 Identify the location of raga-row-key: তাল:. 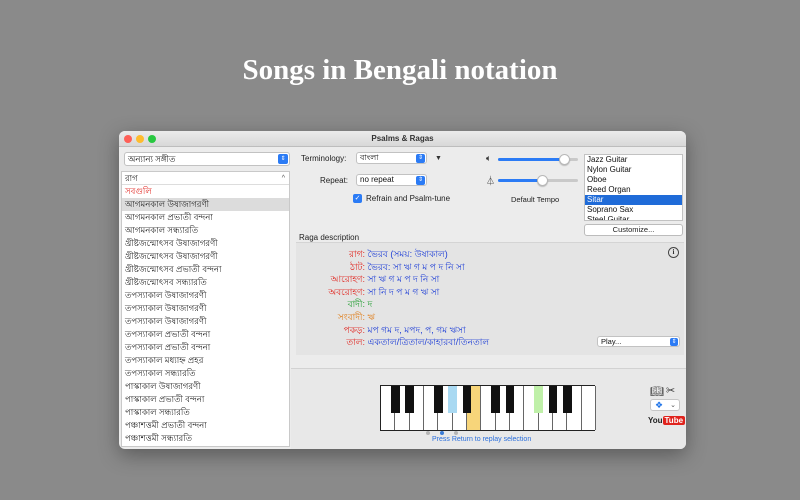
(355, 342).